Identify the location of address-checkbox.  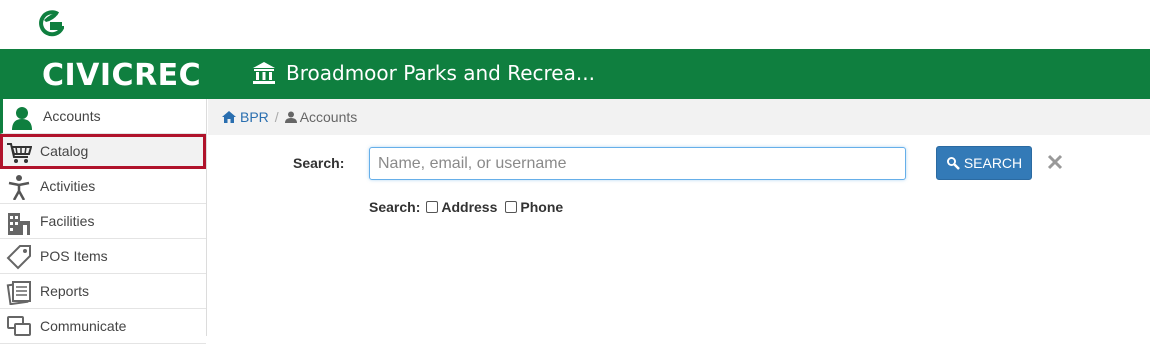
(432, 207).